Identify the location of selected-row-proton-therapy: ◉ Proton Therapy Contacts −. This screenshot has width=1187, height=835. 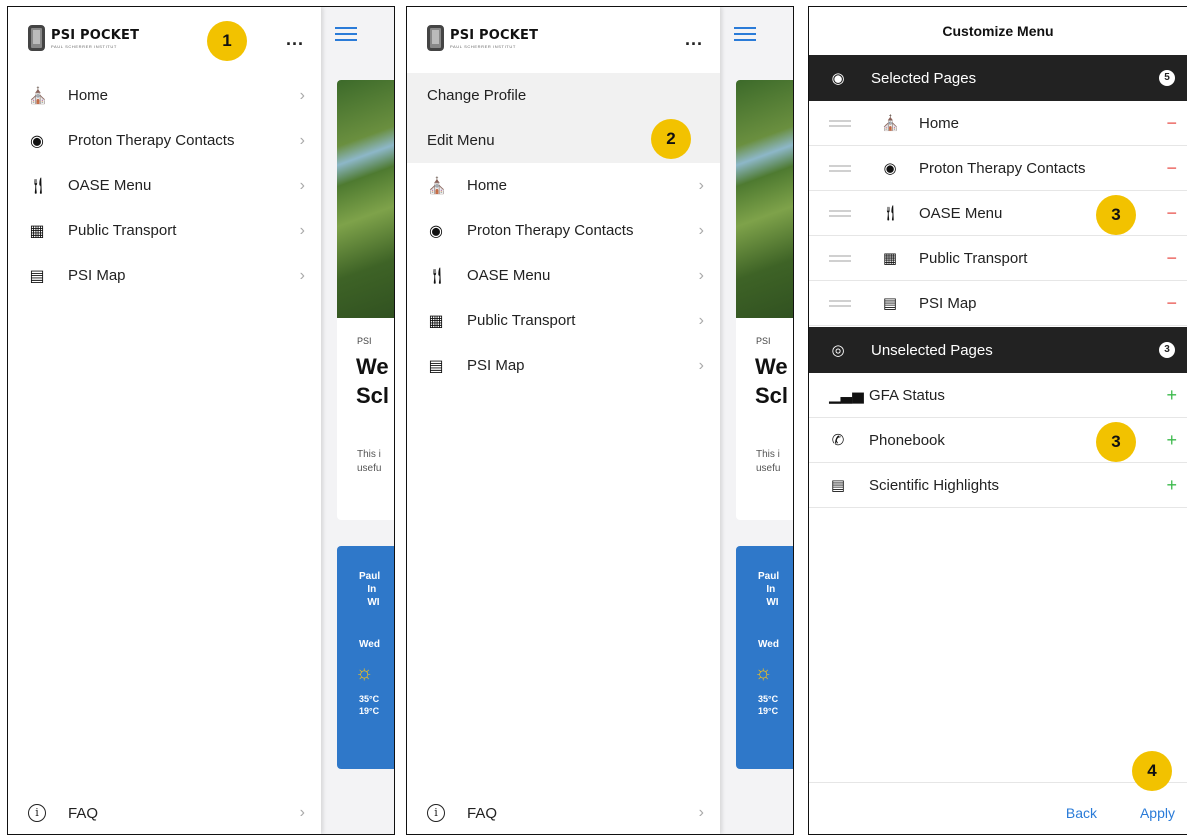
(998, 168).